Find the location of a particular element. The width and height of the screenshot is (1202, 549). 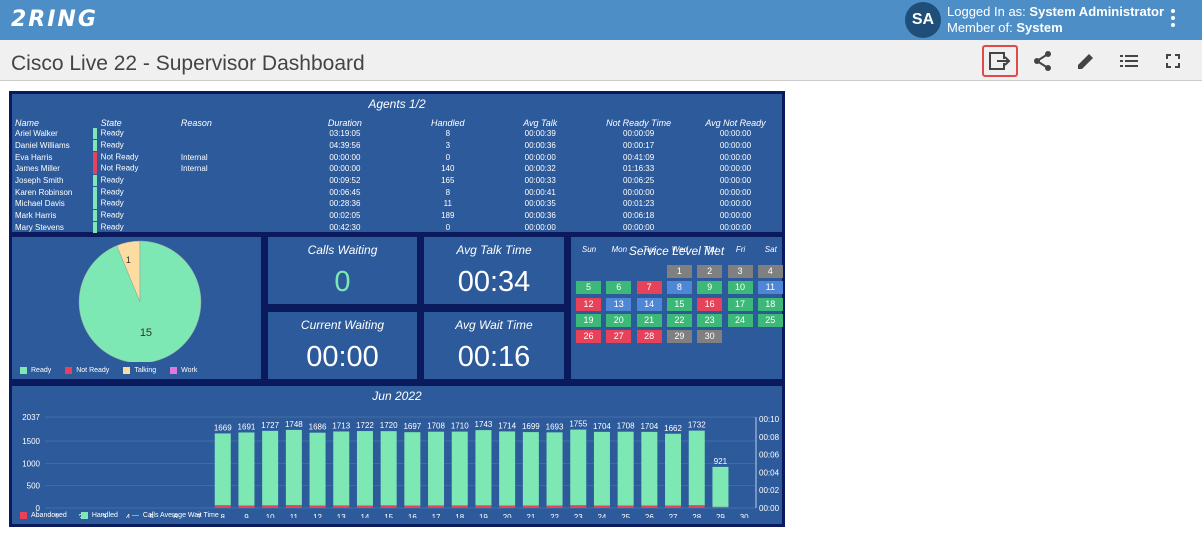

legend-item: Work is located at coordinates (183, 370).